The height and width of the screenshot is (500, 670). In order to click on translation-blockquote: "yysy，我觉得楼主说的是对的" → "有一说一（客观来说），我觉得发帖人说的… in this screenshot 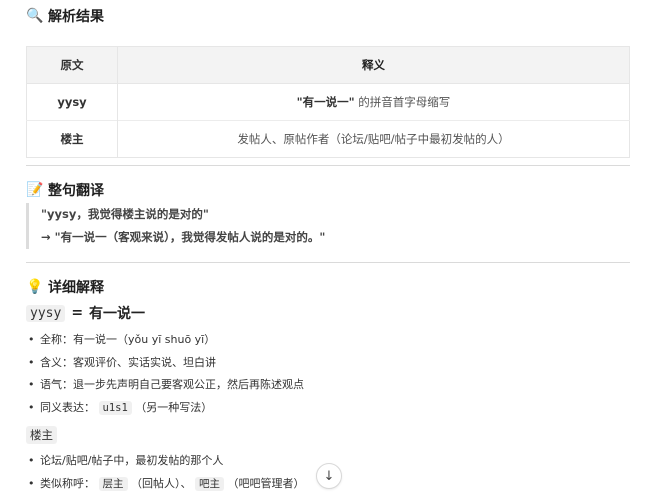, I will do `click(335, 226)`.